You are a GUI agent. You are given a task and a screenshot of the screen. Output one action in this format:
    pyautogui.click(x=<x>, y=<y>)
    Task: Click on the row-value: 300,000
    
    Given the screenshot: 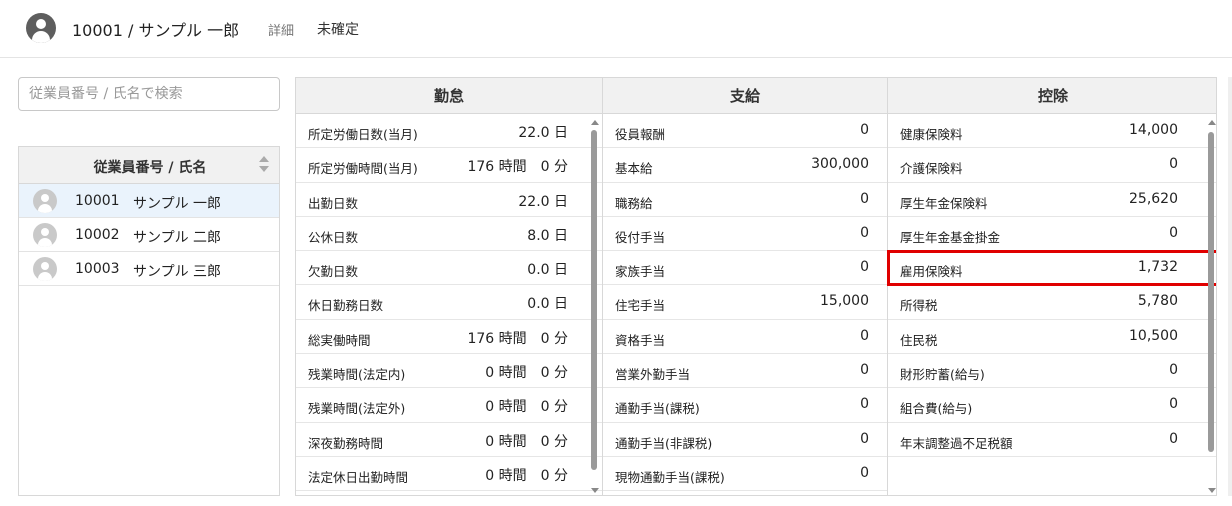 What is the action you would take?
    pyautogui.click(x=840, y=164)
    